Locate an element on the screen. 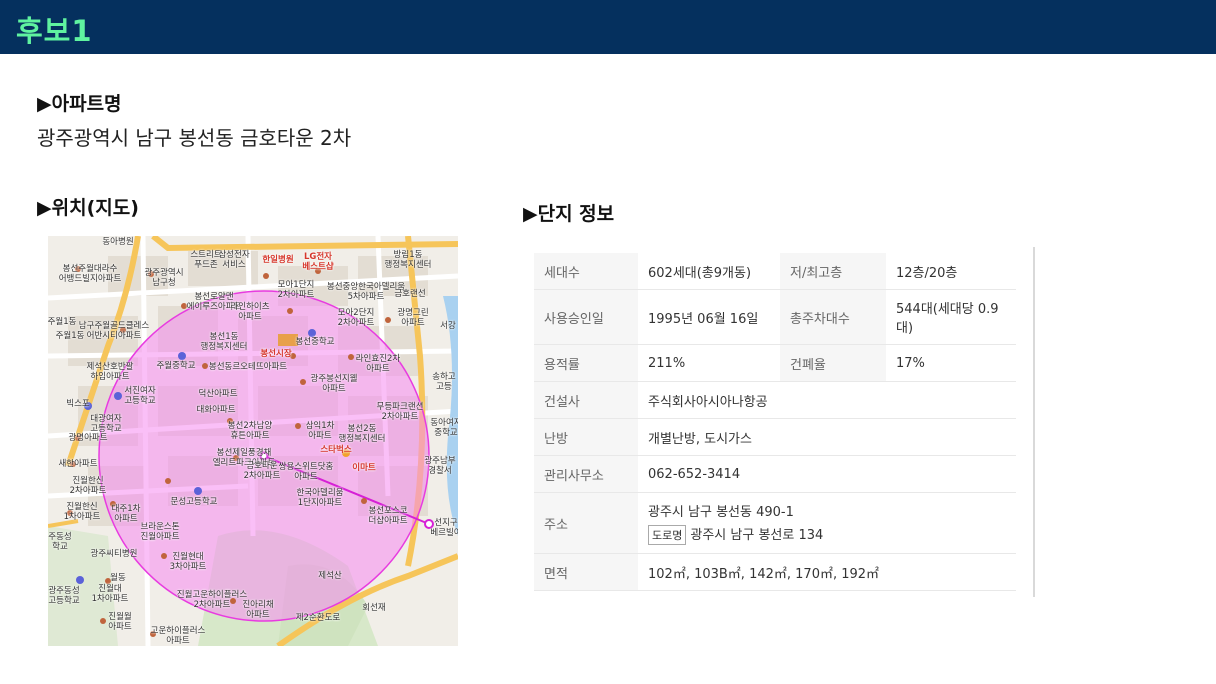  map-poi-label: 광주씨티병원 is located at coordinates (114, 554).